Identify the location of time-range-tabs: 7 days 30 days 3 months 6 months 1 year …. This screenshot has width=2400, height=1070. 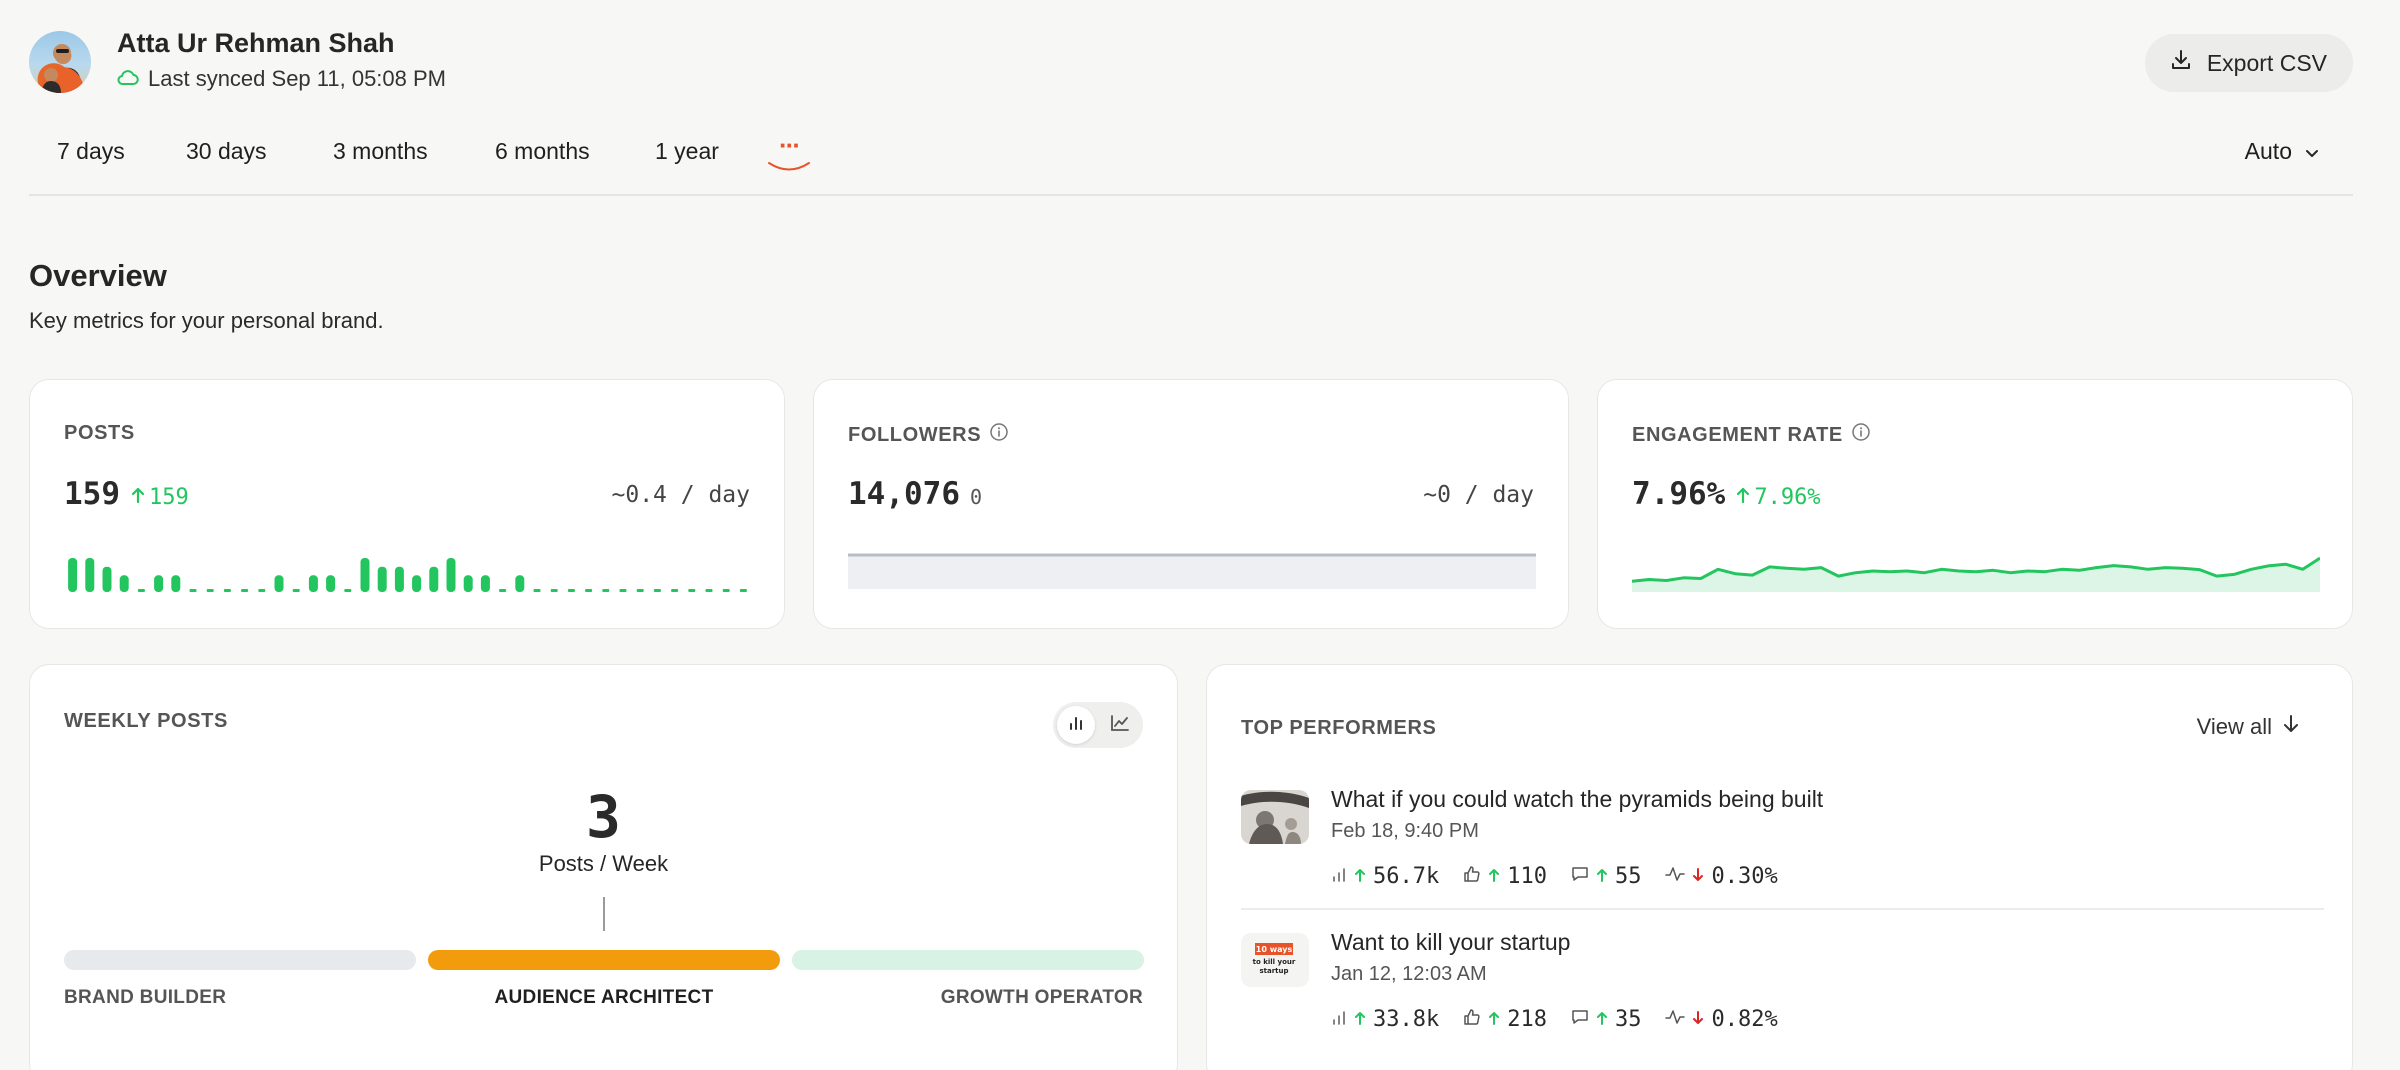
(1191, 161).